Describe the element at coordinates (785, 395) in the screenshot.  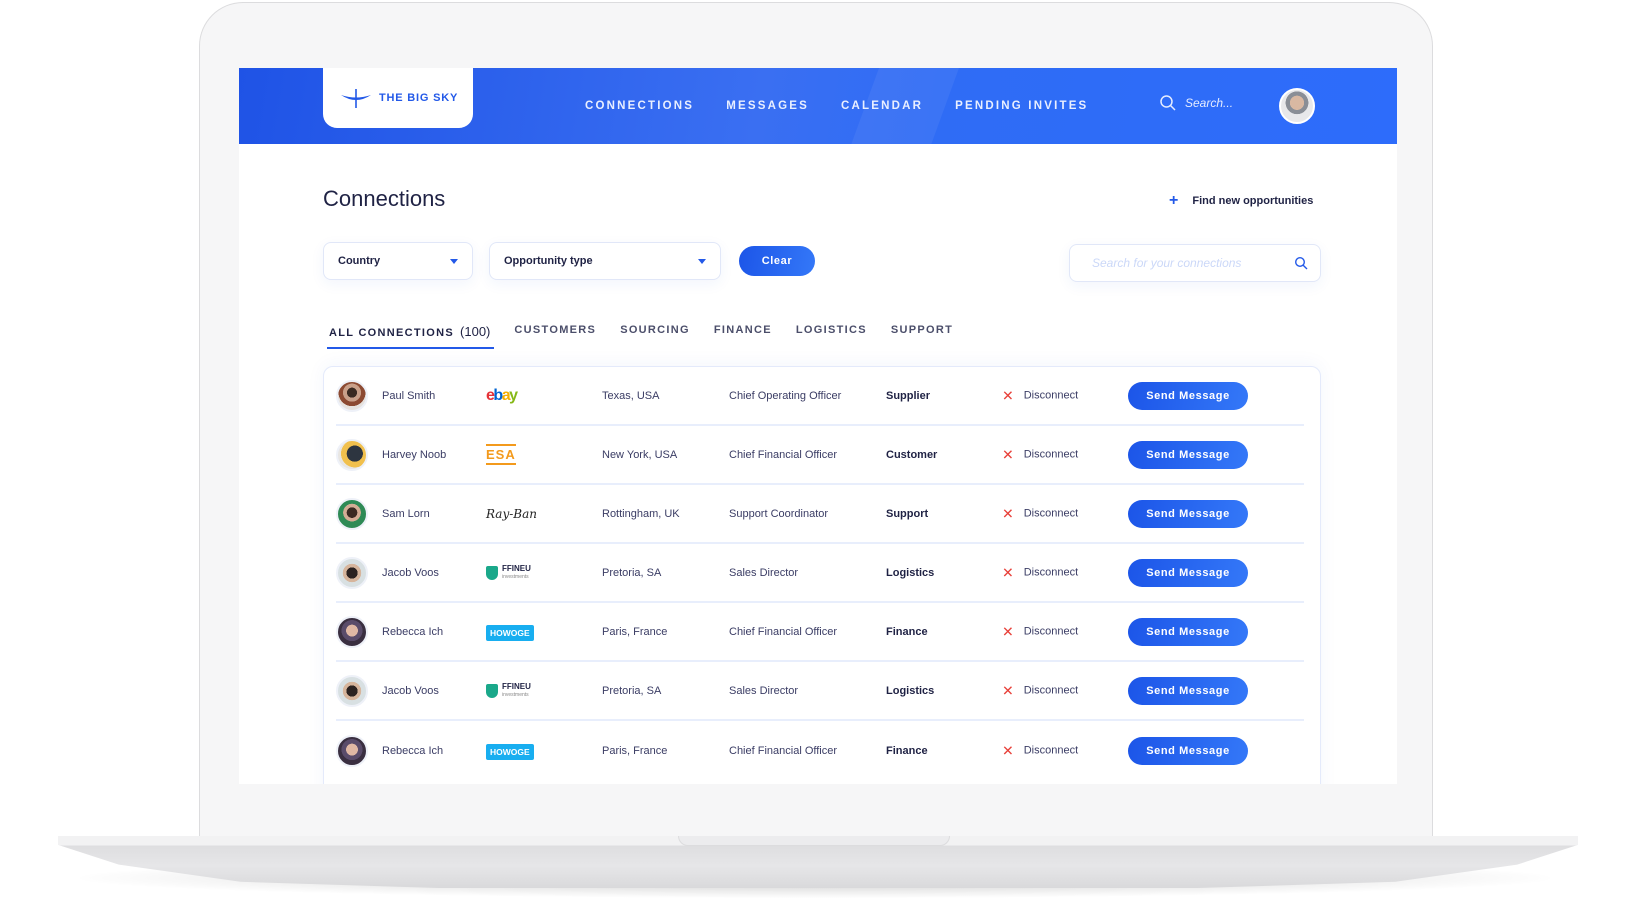
I see `contact-job-title: Chief Operating Officer` at that location.